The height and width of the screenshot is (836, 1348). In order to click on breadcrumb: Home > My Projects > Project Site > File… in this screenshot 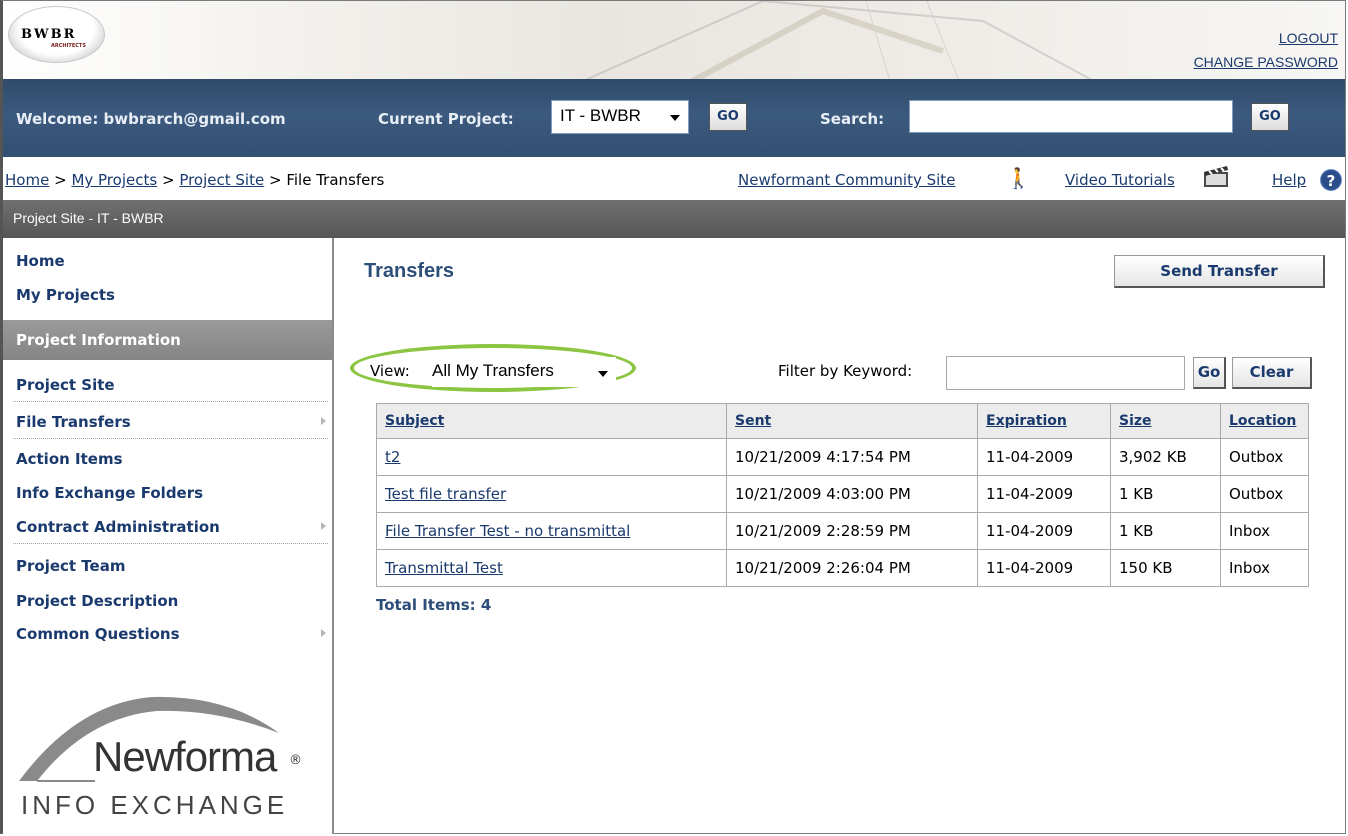, I will do `click(194, 180)`.